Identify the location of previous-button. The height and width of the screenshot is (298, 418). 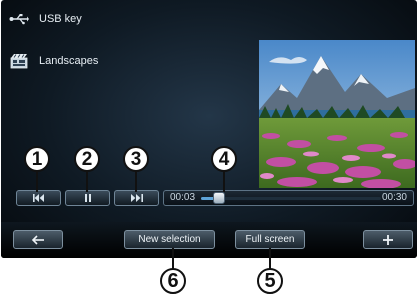
(38, 198).